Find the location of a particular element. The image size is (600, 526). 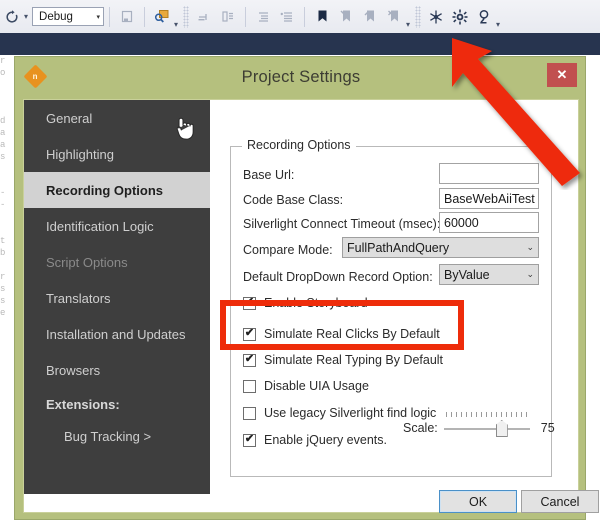

checkbox-simulate-real-typing: ✔ Simulate Real Typing By Default is located at coordinates (343, 360).